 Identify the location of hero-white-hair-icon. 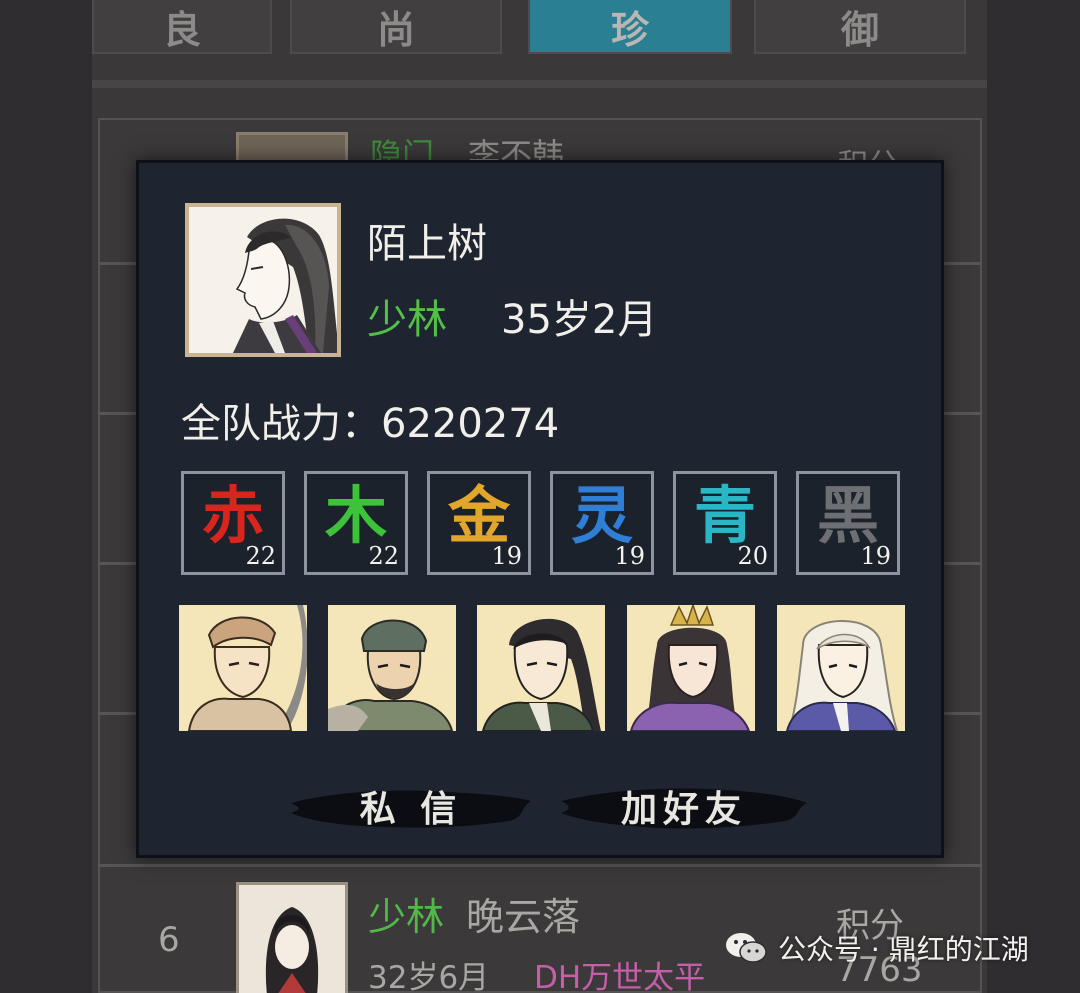
(841, 668).